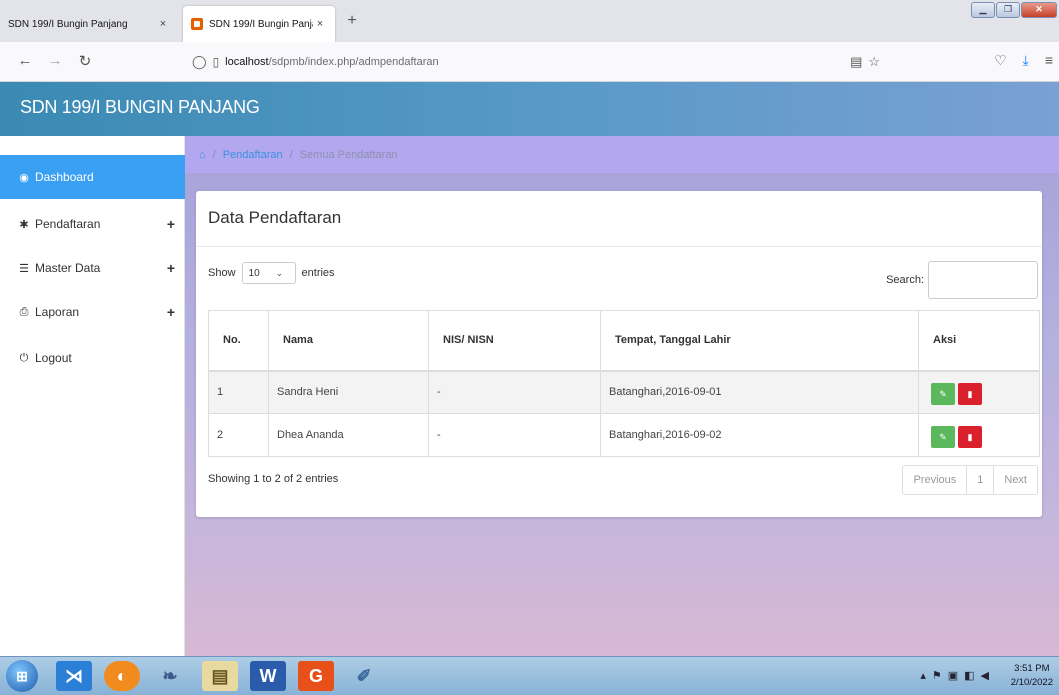 This screenshot has height=695, width=1059. Describe the element at coordinates (348, 392) in the screenshot. I see `cell-nama: Sandra Heni` at that location.